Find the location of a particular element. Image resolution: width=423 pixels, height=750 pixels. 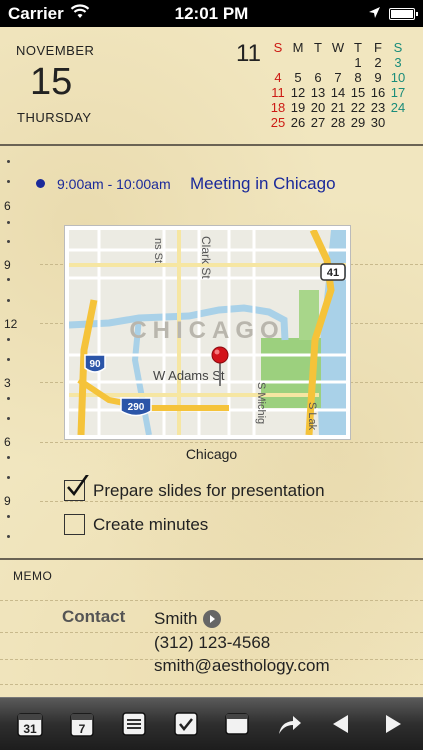

svg-text: 290 is located at coordinates (136, 407).